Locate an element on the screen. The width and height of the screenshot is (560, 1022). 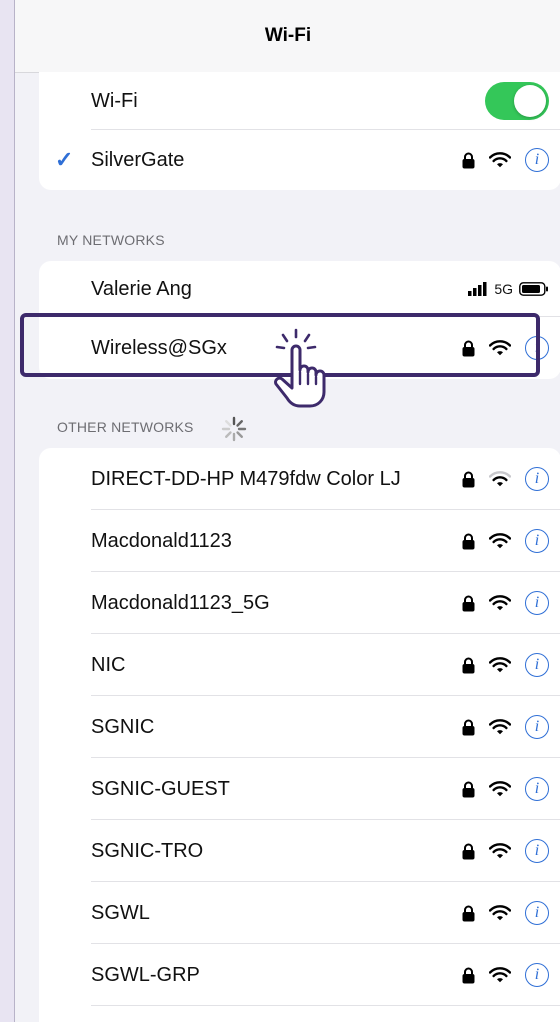
battery-icon is located at coordinates (533, 289).